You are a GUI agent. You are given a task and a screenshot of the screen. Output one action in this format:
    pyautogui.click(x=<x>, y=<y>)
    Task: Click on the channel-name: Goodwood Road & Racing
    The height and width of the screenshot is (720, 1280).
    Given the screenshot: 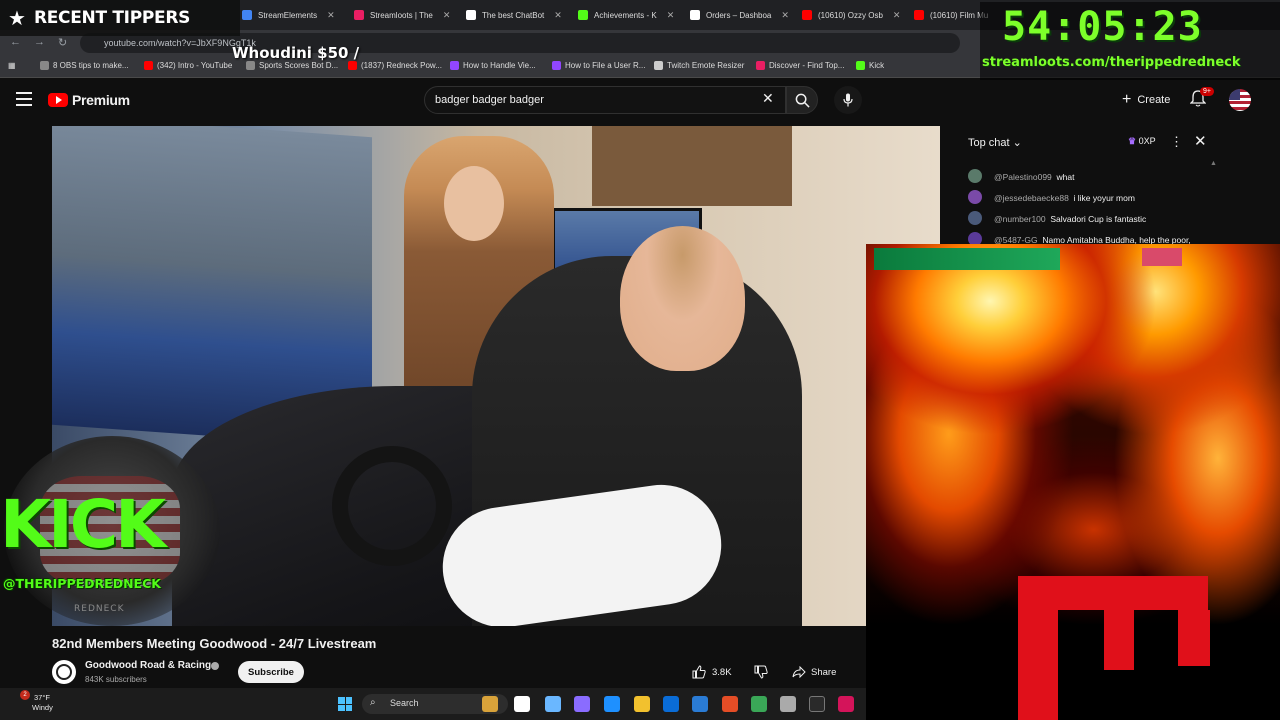 What is the action you would take?
    pyautogui.click(x=148, y=665)
    